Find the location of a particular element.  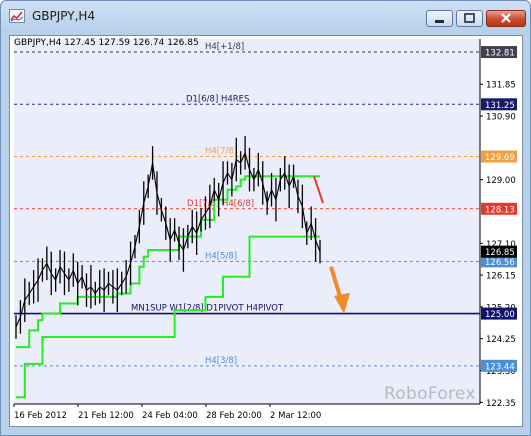

price-tag-label: 128.13 is located at coordinates (500, 210).